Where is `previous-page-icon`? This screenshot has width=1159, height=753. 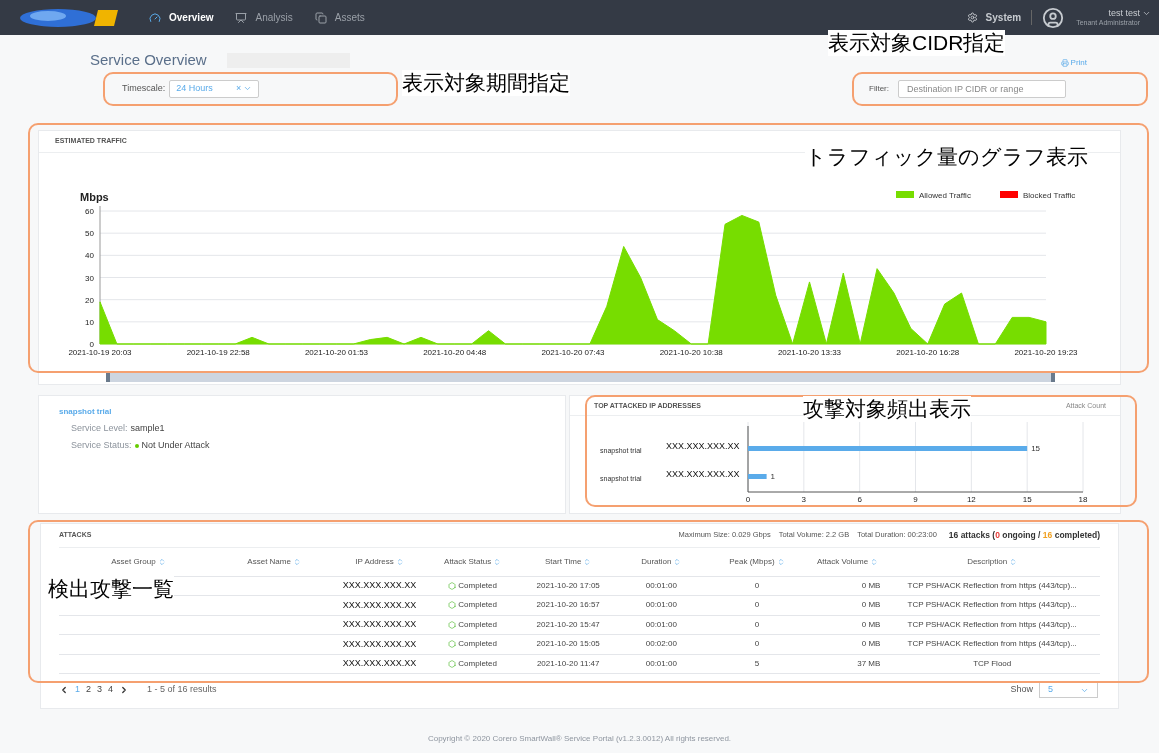 previous-page-icon is located at coordinates (64, 690).